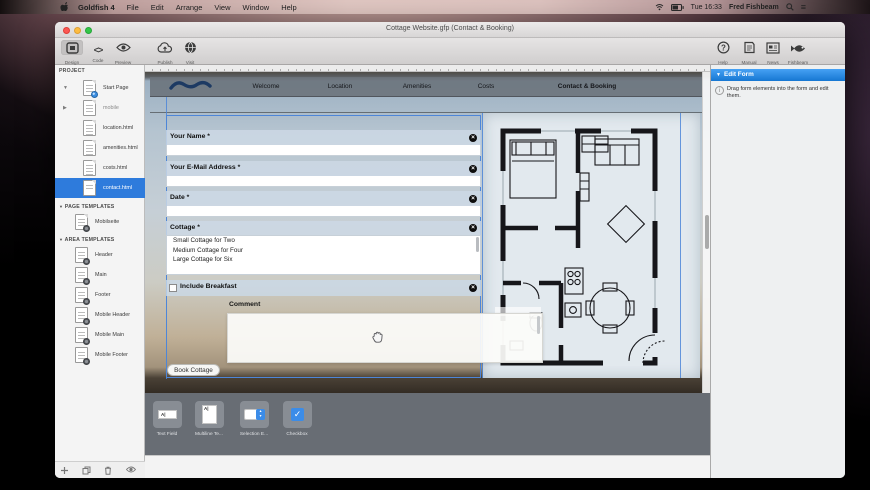 The width and height of the screenshot is (870, 490). What do you see at coordinates (157, 7) in the screenshot?
I see `menu-edit: Edit` at bounding box center [157, 7].